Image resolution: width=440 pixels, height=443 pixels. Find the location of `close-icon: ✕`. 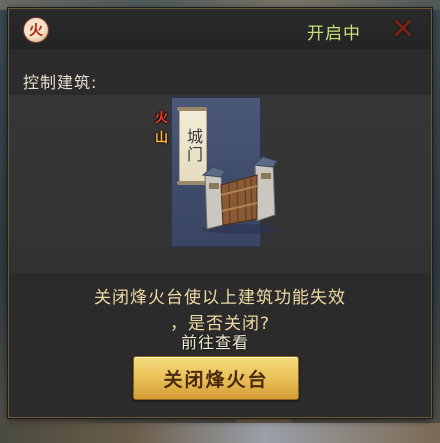

close-icon: ✕ is located at coordinates (403, 30).